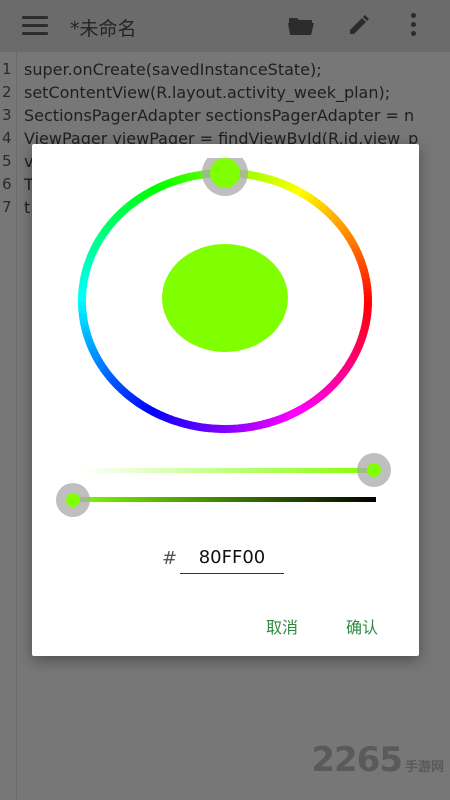 The width and height of the screenshot is (450, 800). Describe the element at coordinates (35, 26) in the screenshot. I see `menu-icon` at that location.